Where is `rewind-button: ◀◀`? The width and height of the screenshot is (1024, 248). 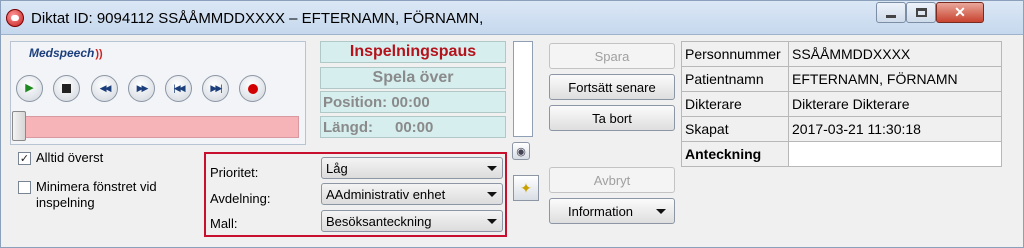 rewind-button: ◀◀ is located at coordinates (104, 88).